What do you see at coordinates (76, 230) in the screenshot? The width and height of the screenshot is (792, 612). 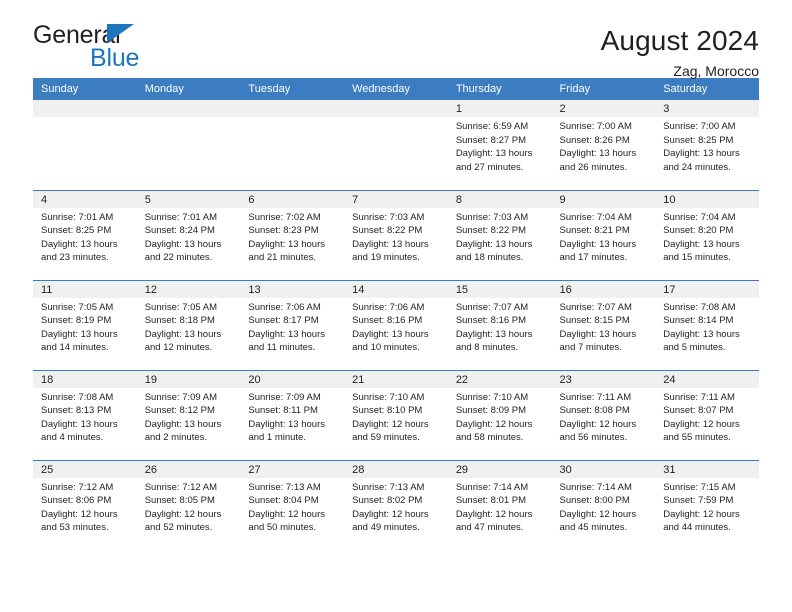 I see `day-detail-sunset: Sunset: 8:25 PM` at bounding box center [76, 230].